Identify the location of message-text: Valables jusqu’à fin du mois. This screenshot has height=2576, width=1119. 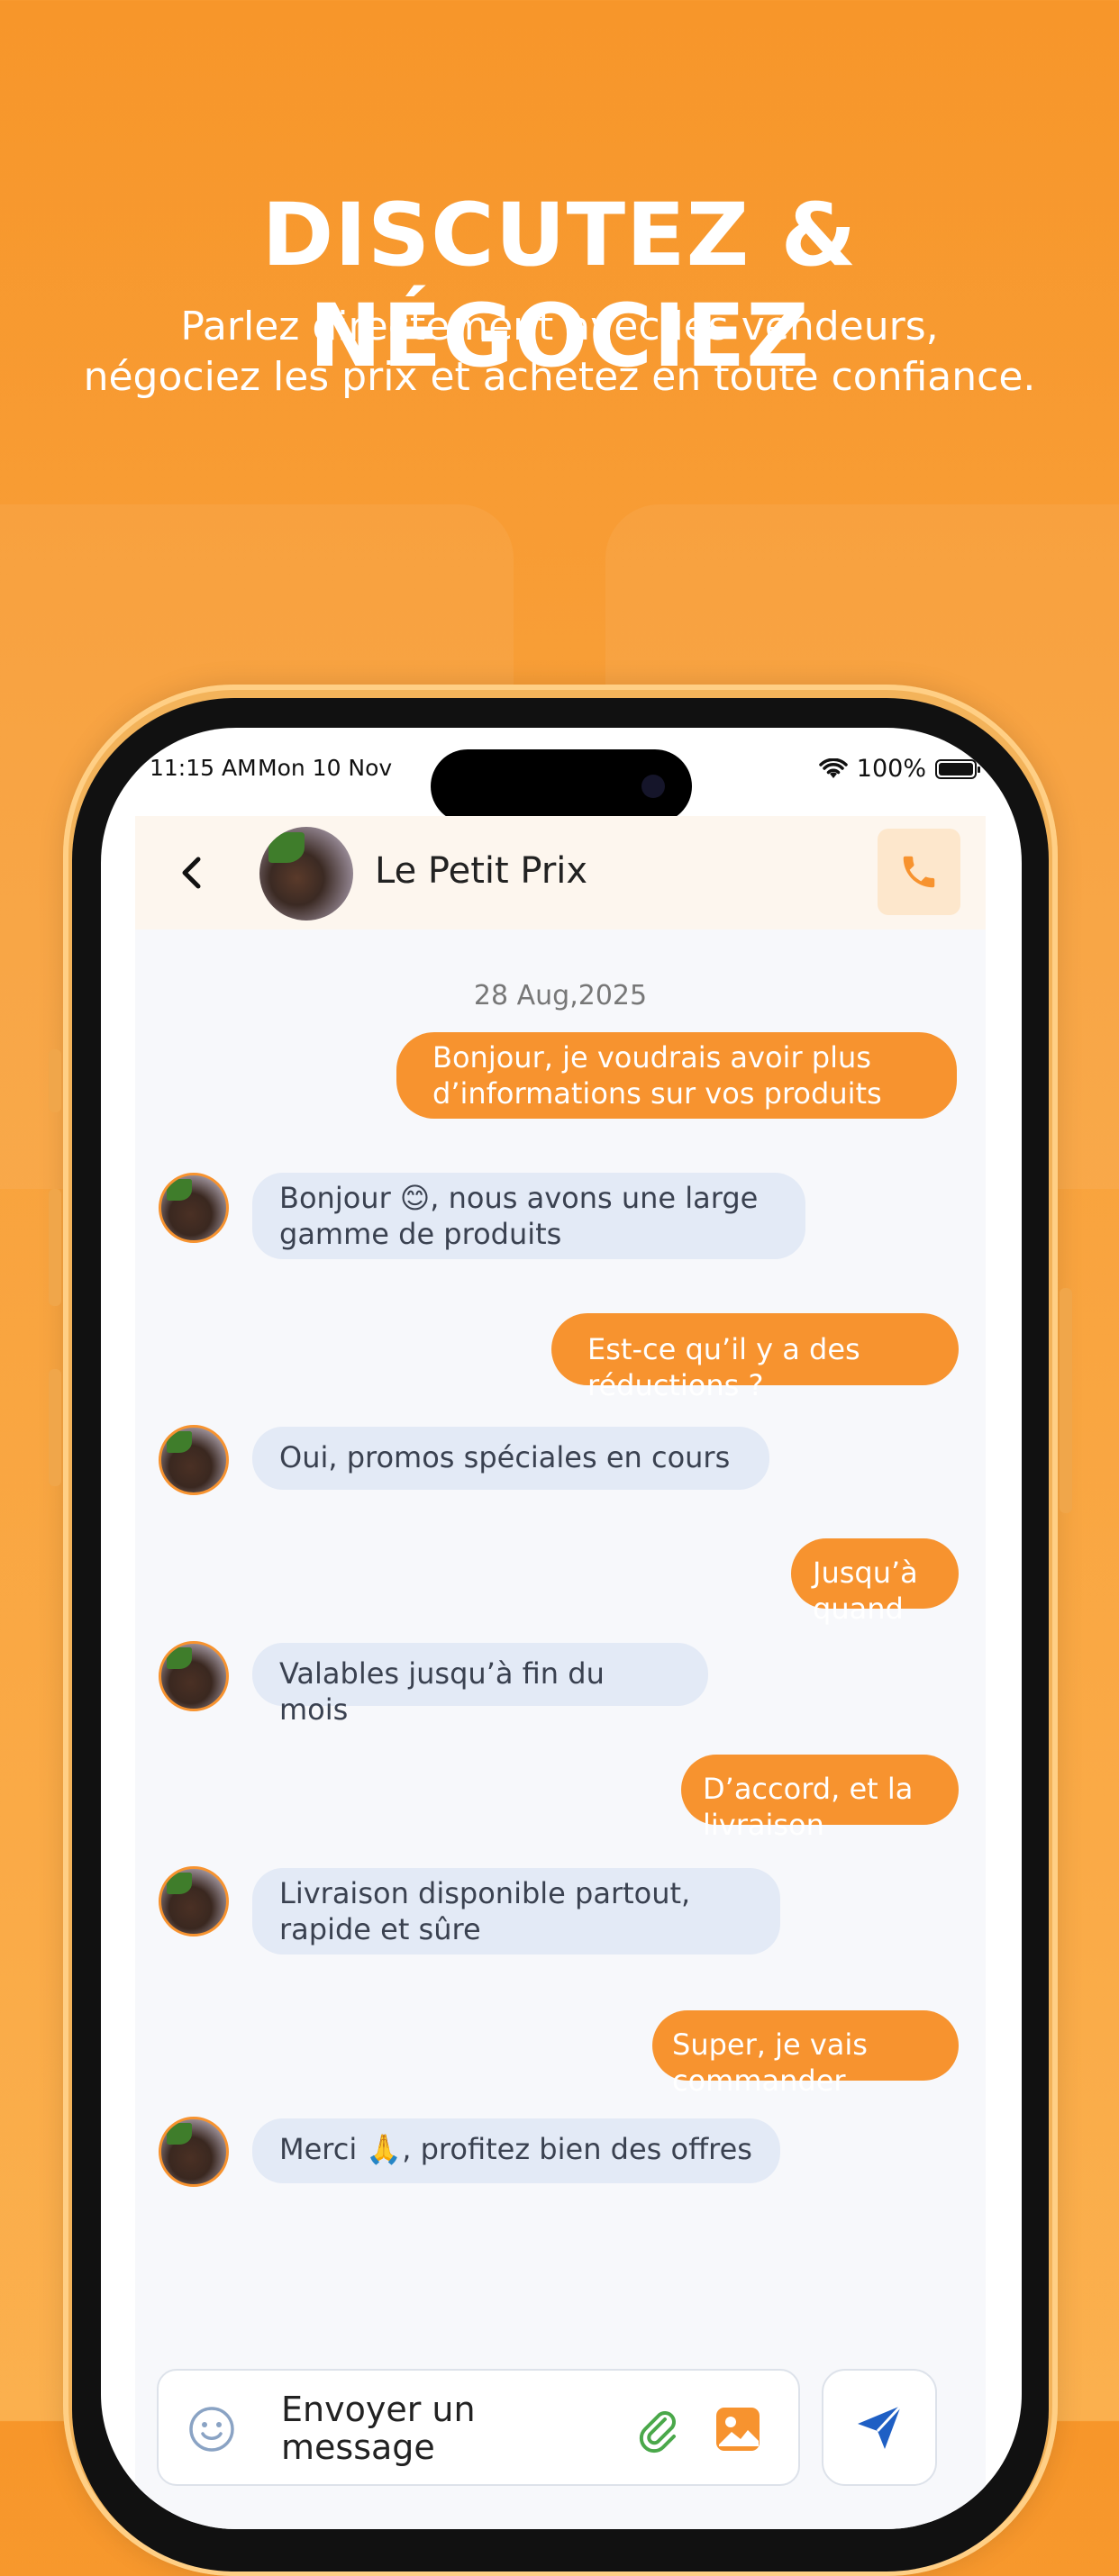
(442, 1692).